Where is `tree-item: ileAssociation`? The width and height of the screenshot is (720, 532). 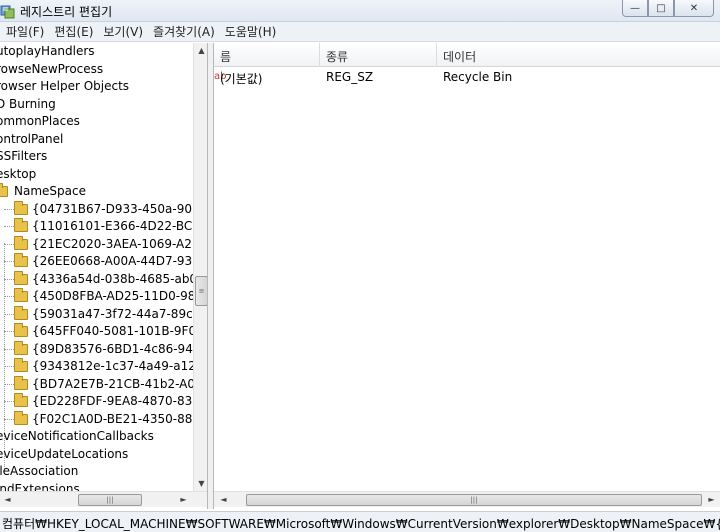
tree-item: ileAssociation is located at coordinates (96, 472).